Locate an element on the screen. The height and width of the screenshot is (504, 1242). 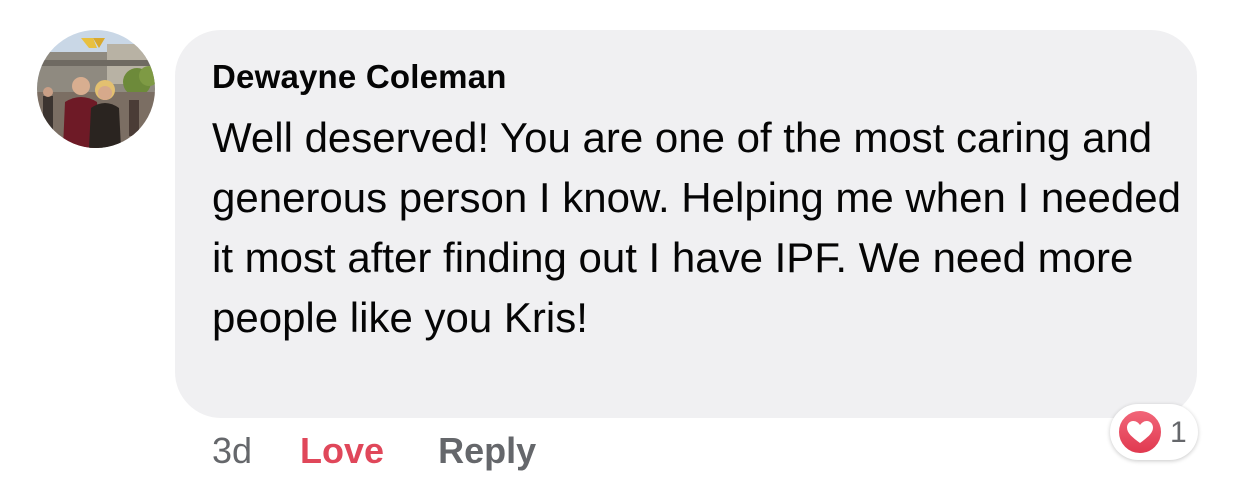
comment-actions: 3d Love Reply is located at coordinates (374, 451).